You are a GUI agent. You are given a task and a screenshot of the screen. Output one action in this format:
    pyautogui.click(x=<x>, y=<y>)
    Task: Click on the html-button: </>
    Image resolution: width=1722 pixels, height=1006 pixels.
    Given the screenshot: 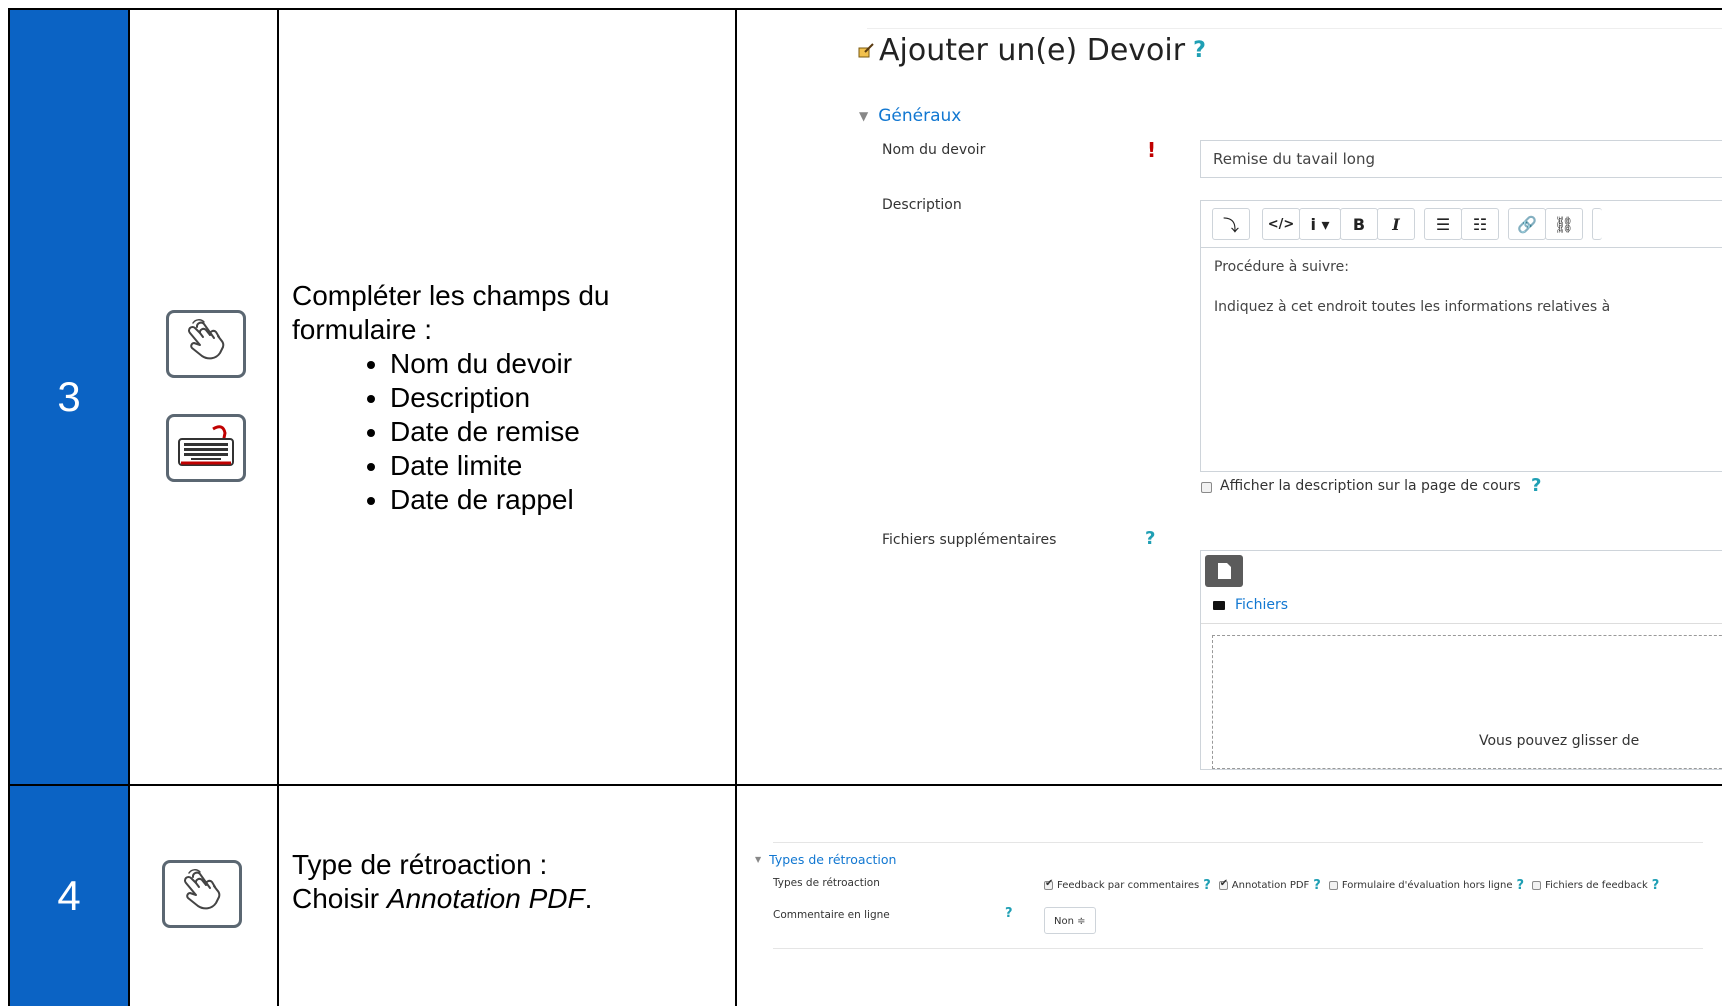 What is the action you would take?
    pyautogui.click(x=1281, y=224)
    